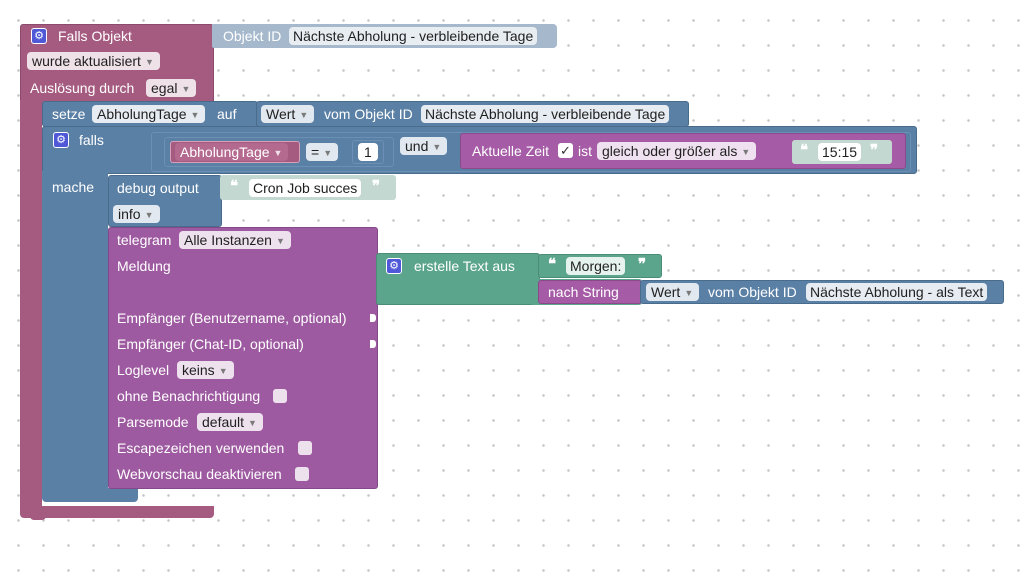 This screenshot has height=582, width=1023. What do you see at coordinates (368, 152) in the screenshot?
I see `number-field: 1` at bounding box center [368, 152].